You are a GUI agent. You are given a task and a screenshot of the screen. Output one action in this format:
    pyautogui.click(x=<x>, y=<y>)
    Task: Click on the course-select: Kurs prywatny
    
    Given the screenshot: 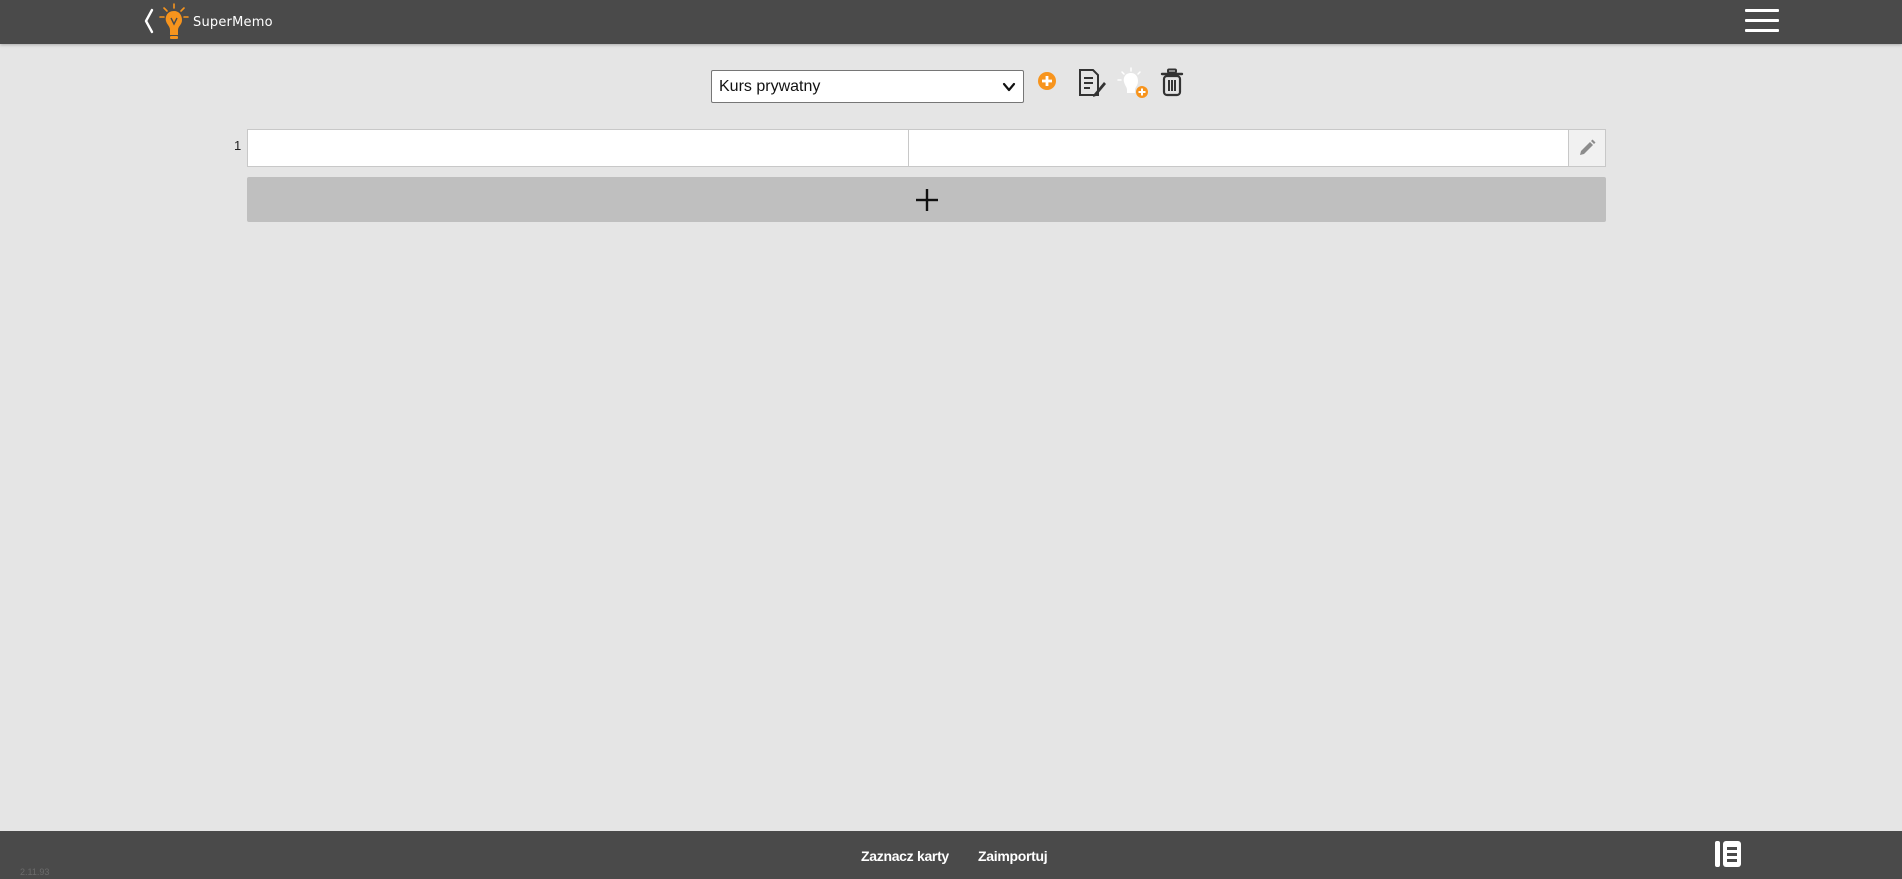 What is the action you would take?
    pyautogui.click(x=867, y=86)
    